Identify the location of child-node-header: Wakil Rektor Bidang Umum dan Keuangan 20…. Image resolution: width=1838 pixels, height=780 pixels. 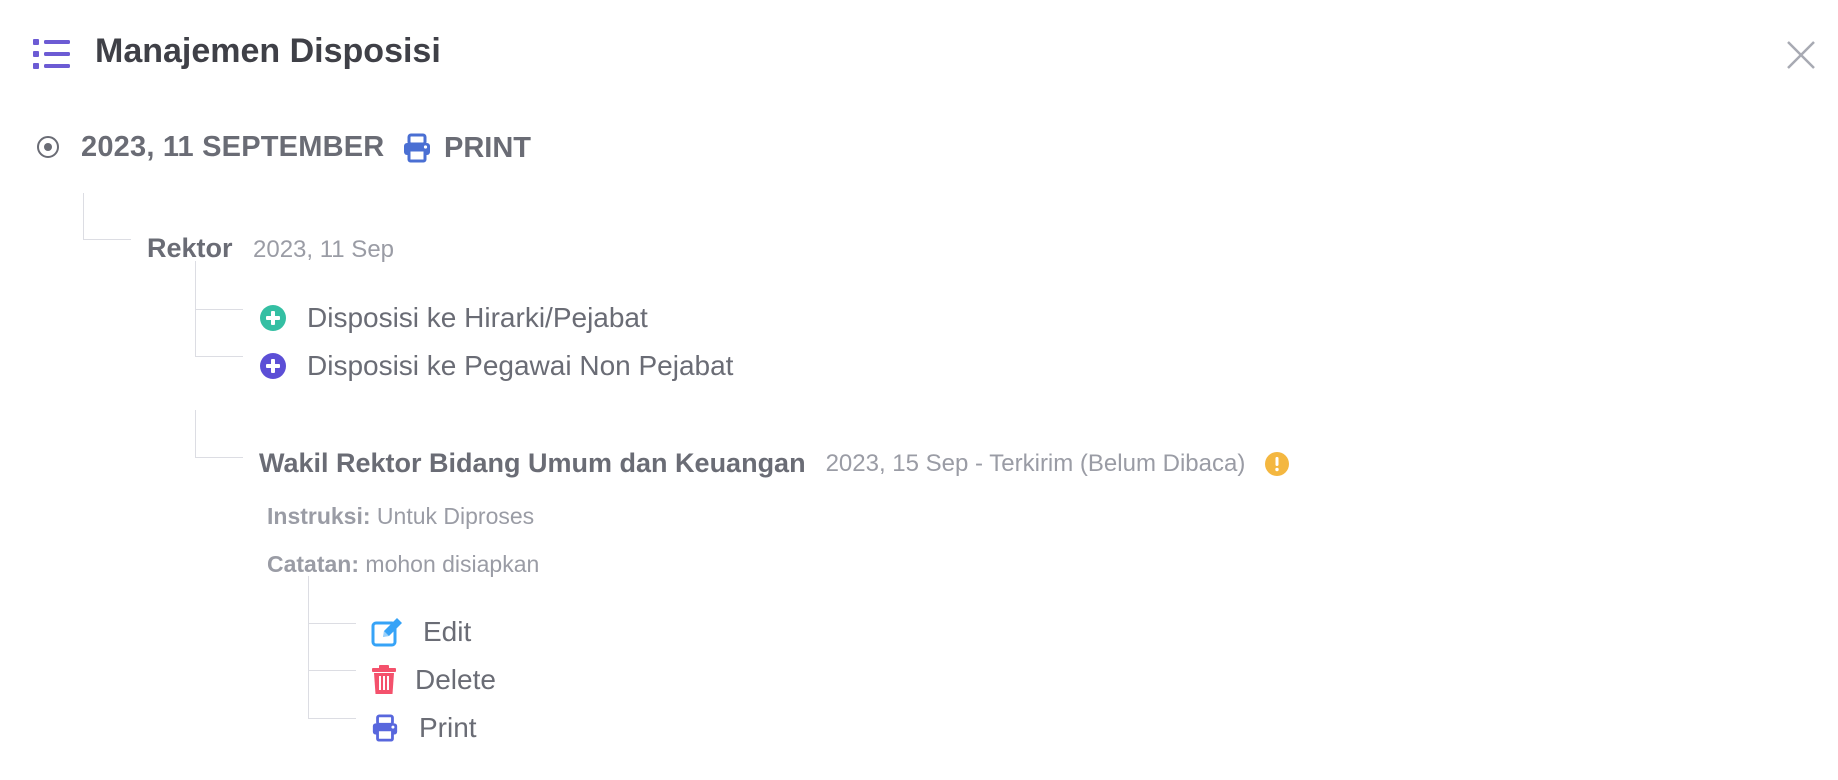
(774, 463).